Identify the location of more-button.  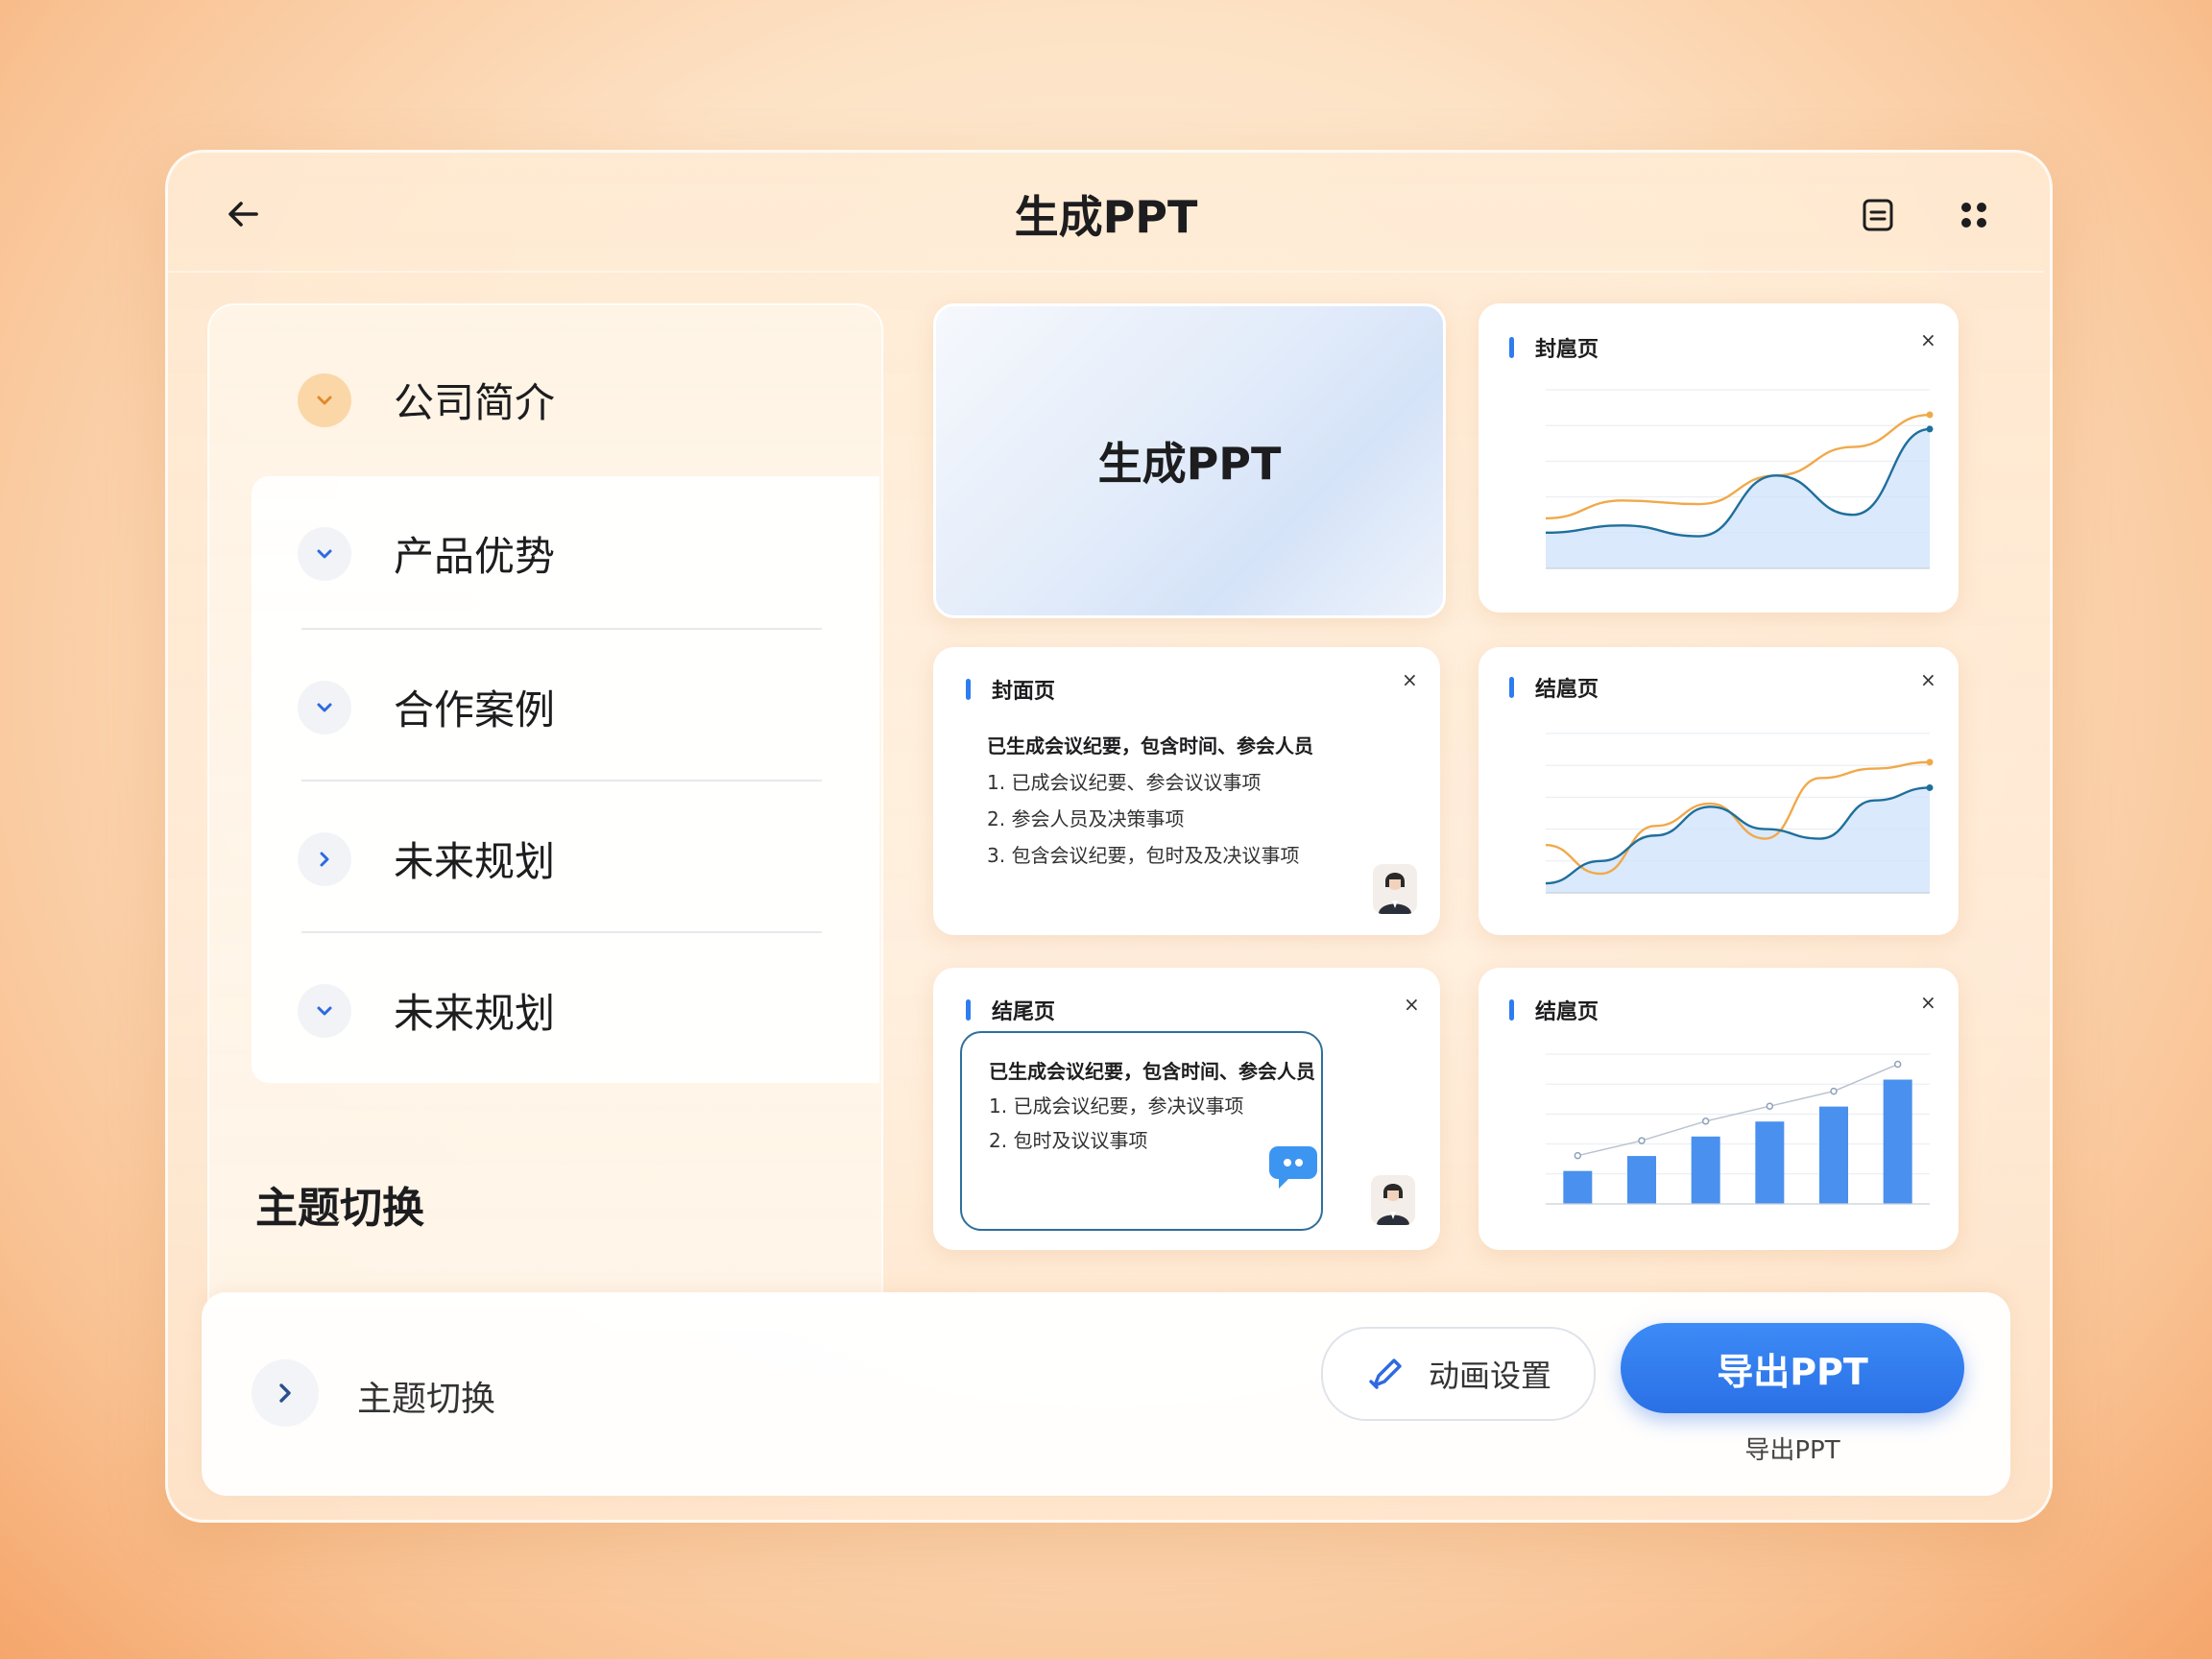
(1974, 215).